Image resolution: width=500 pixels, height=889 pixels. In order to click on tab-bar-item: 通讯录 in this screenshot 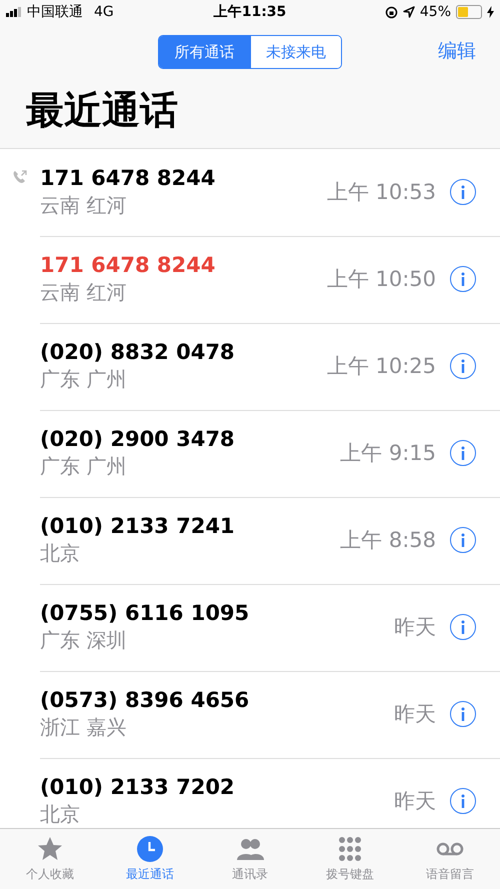, I will do `click(250, 859)`.